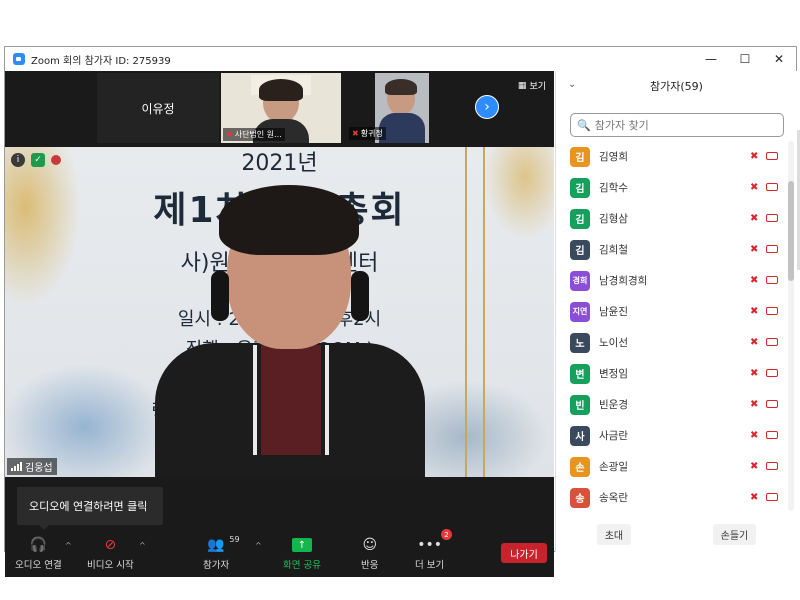 The height and width of the screenshot is (600, 800). I want to click on maximize-button: ☐, so click(745, 59).